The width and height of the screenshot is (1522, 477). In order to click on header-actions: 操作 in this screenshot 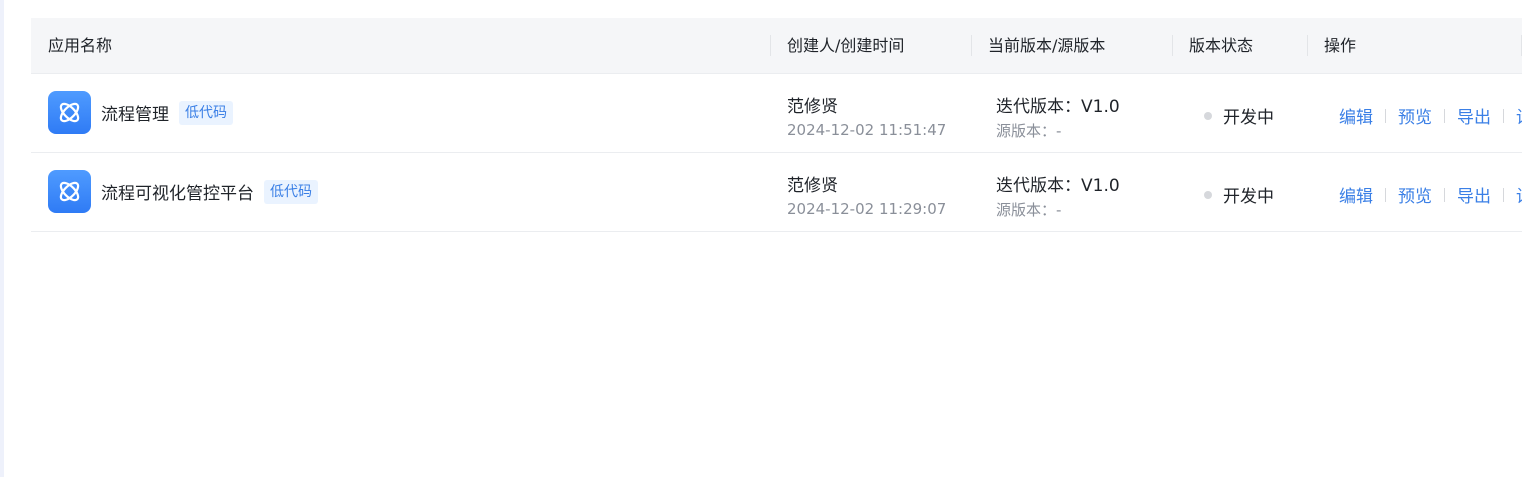, I will do `click(1340, 45)`.